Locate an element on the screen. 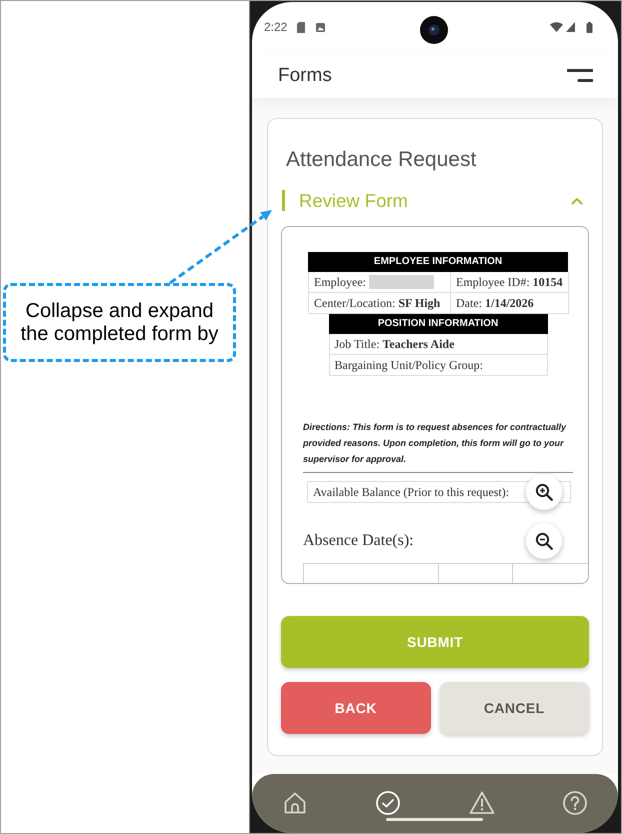 This screenshot has height=834, width=622. table-cell: Employee ID#: 10154 is located at coordinates (510, 282).